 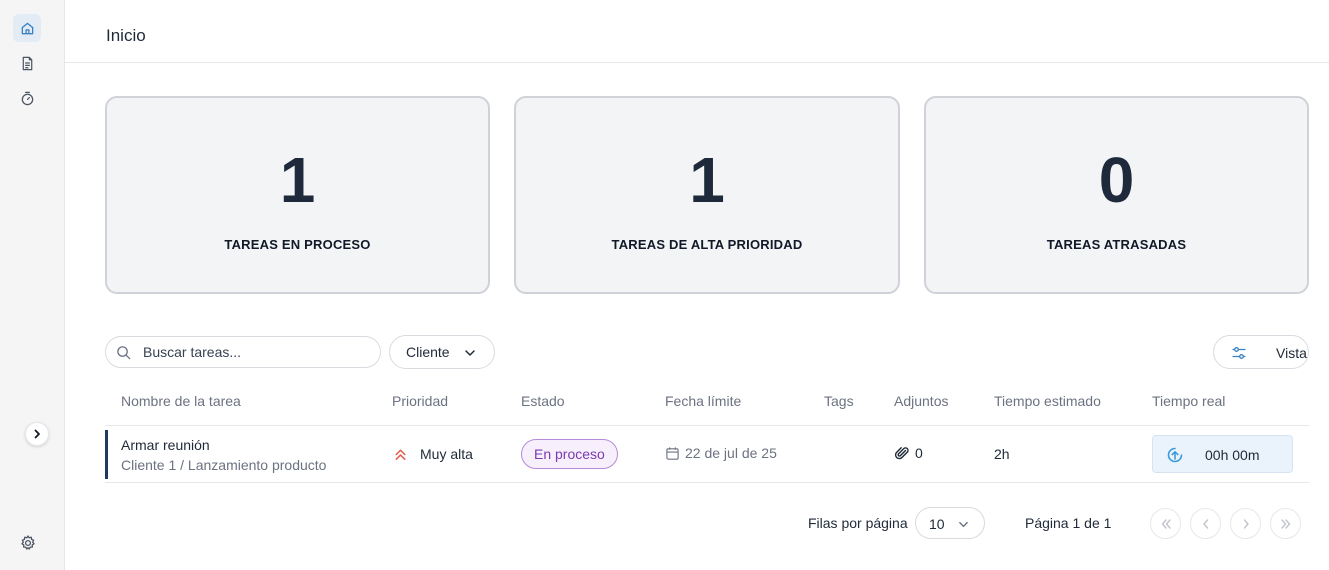 I want to click on double-chevron-right-icon, so click(x=1285, y=523).